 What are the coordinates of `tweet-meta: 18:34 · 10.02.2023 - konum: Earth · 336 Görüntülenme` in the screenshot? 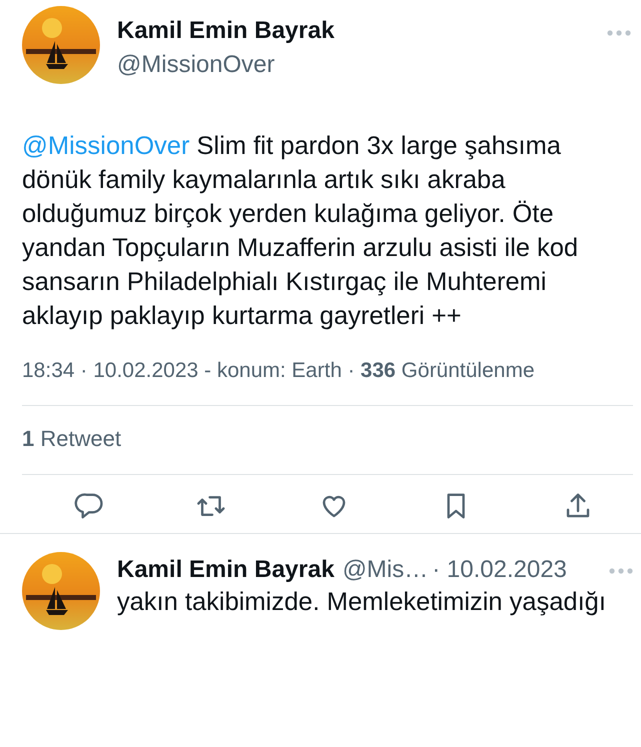 It's located at (279, 371).